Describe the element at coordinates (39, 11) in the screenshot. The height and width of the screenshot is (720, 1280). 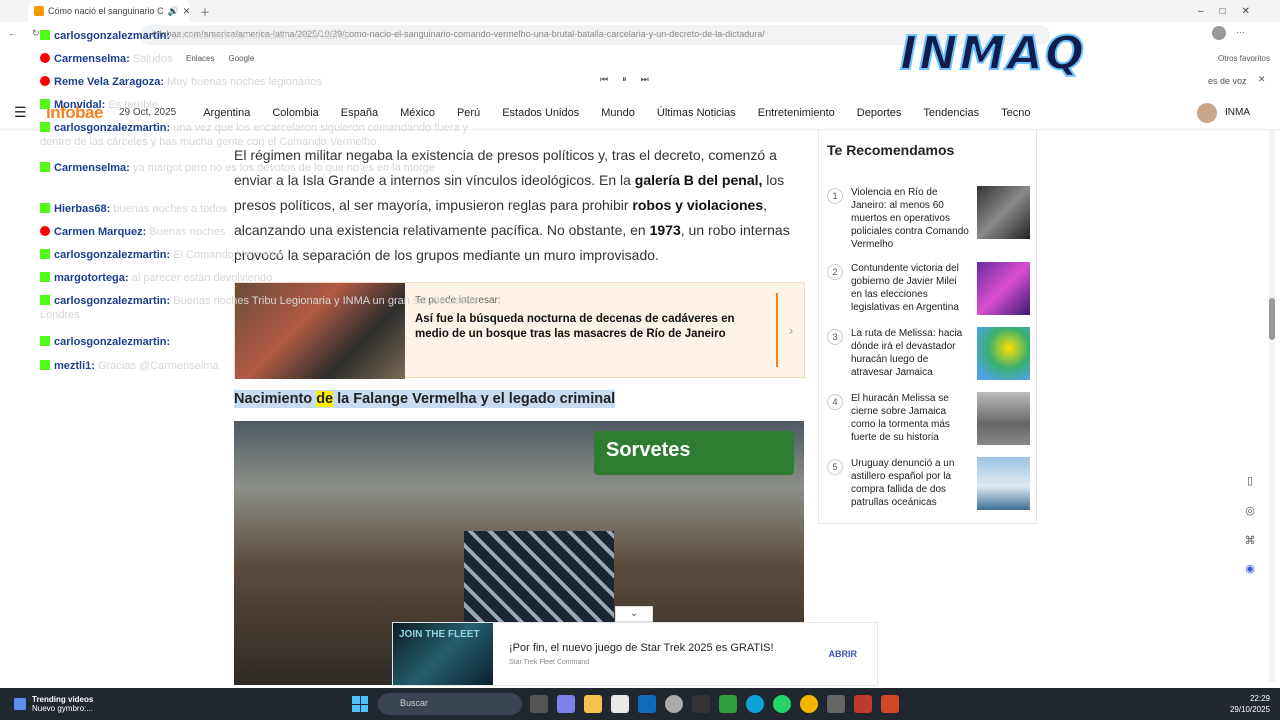
I see `infobae-favicon-icon` at that location.